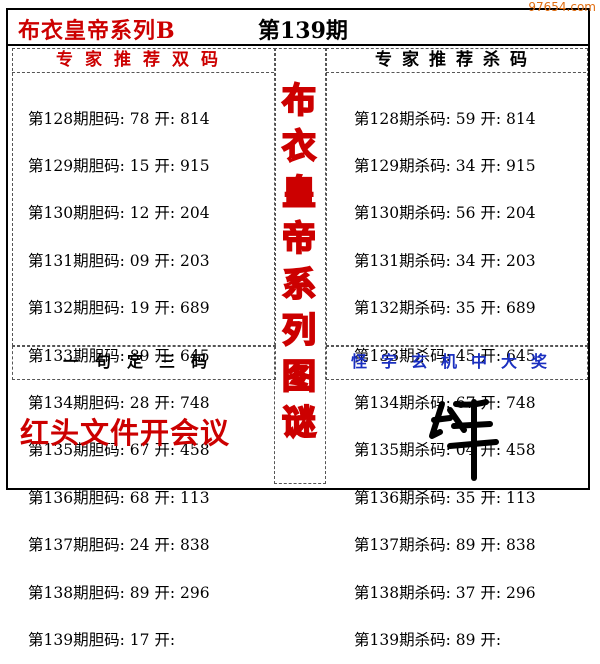 This screenshot has height=664, width=600. What do you see at coordinates (299, 239) in the screenshot?
I see `vertical-title-char: 帝` at bounding box center [299, 239].